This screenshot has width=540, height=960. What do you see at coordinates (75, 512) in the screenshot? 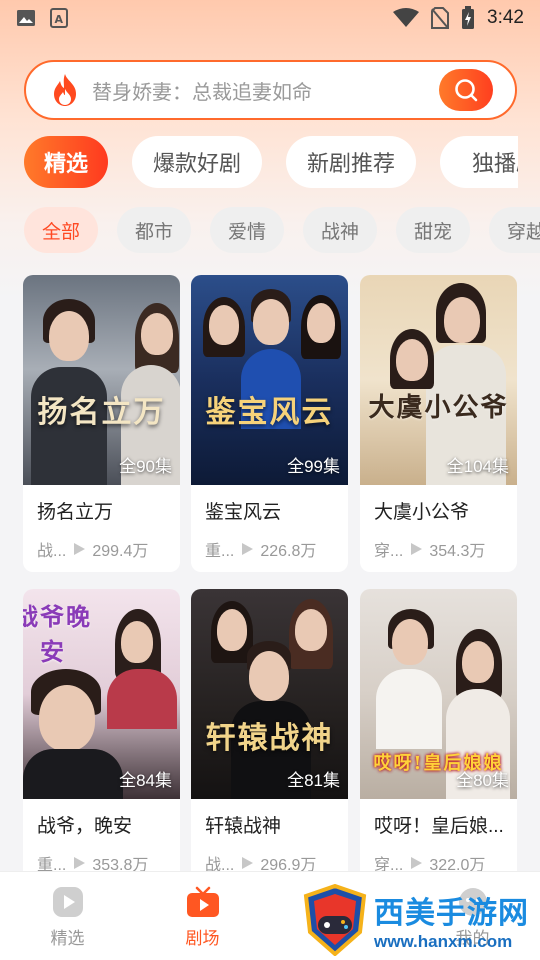
I see `drama-title: 扬名立万` at bounding box center [75, 512].